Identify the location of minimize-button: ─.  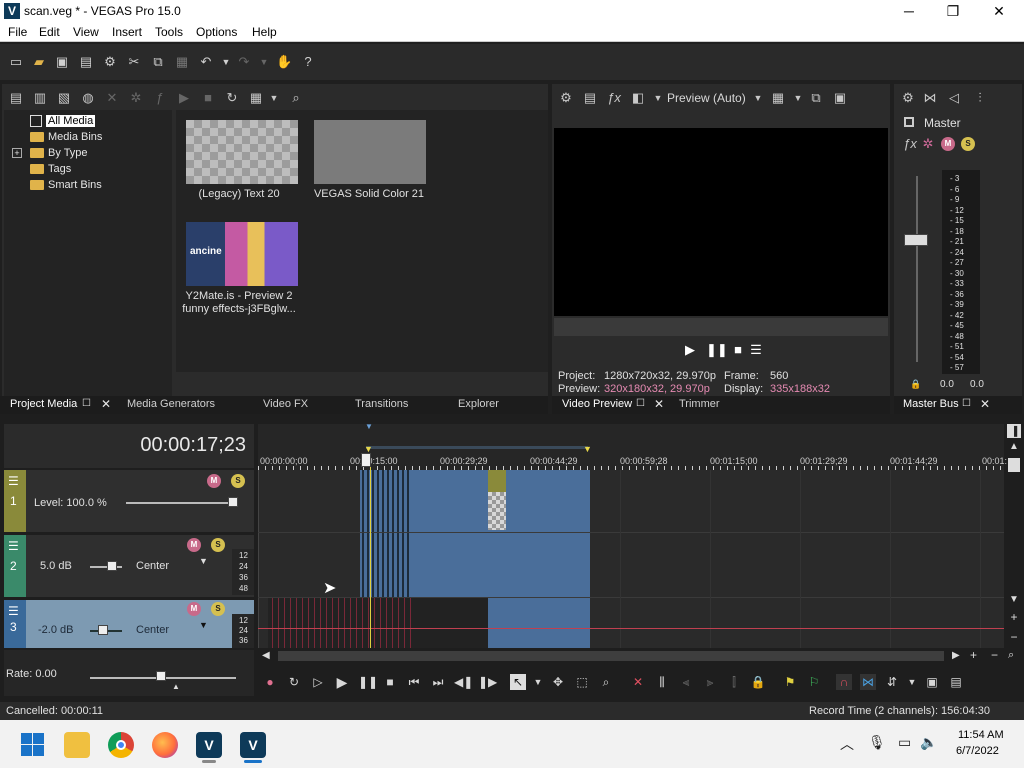
(909, 11).